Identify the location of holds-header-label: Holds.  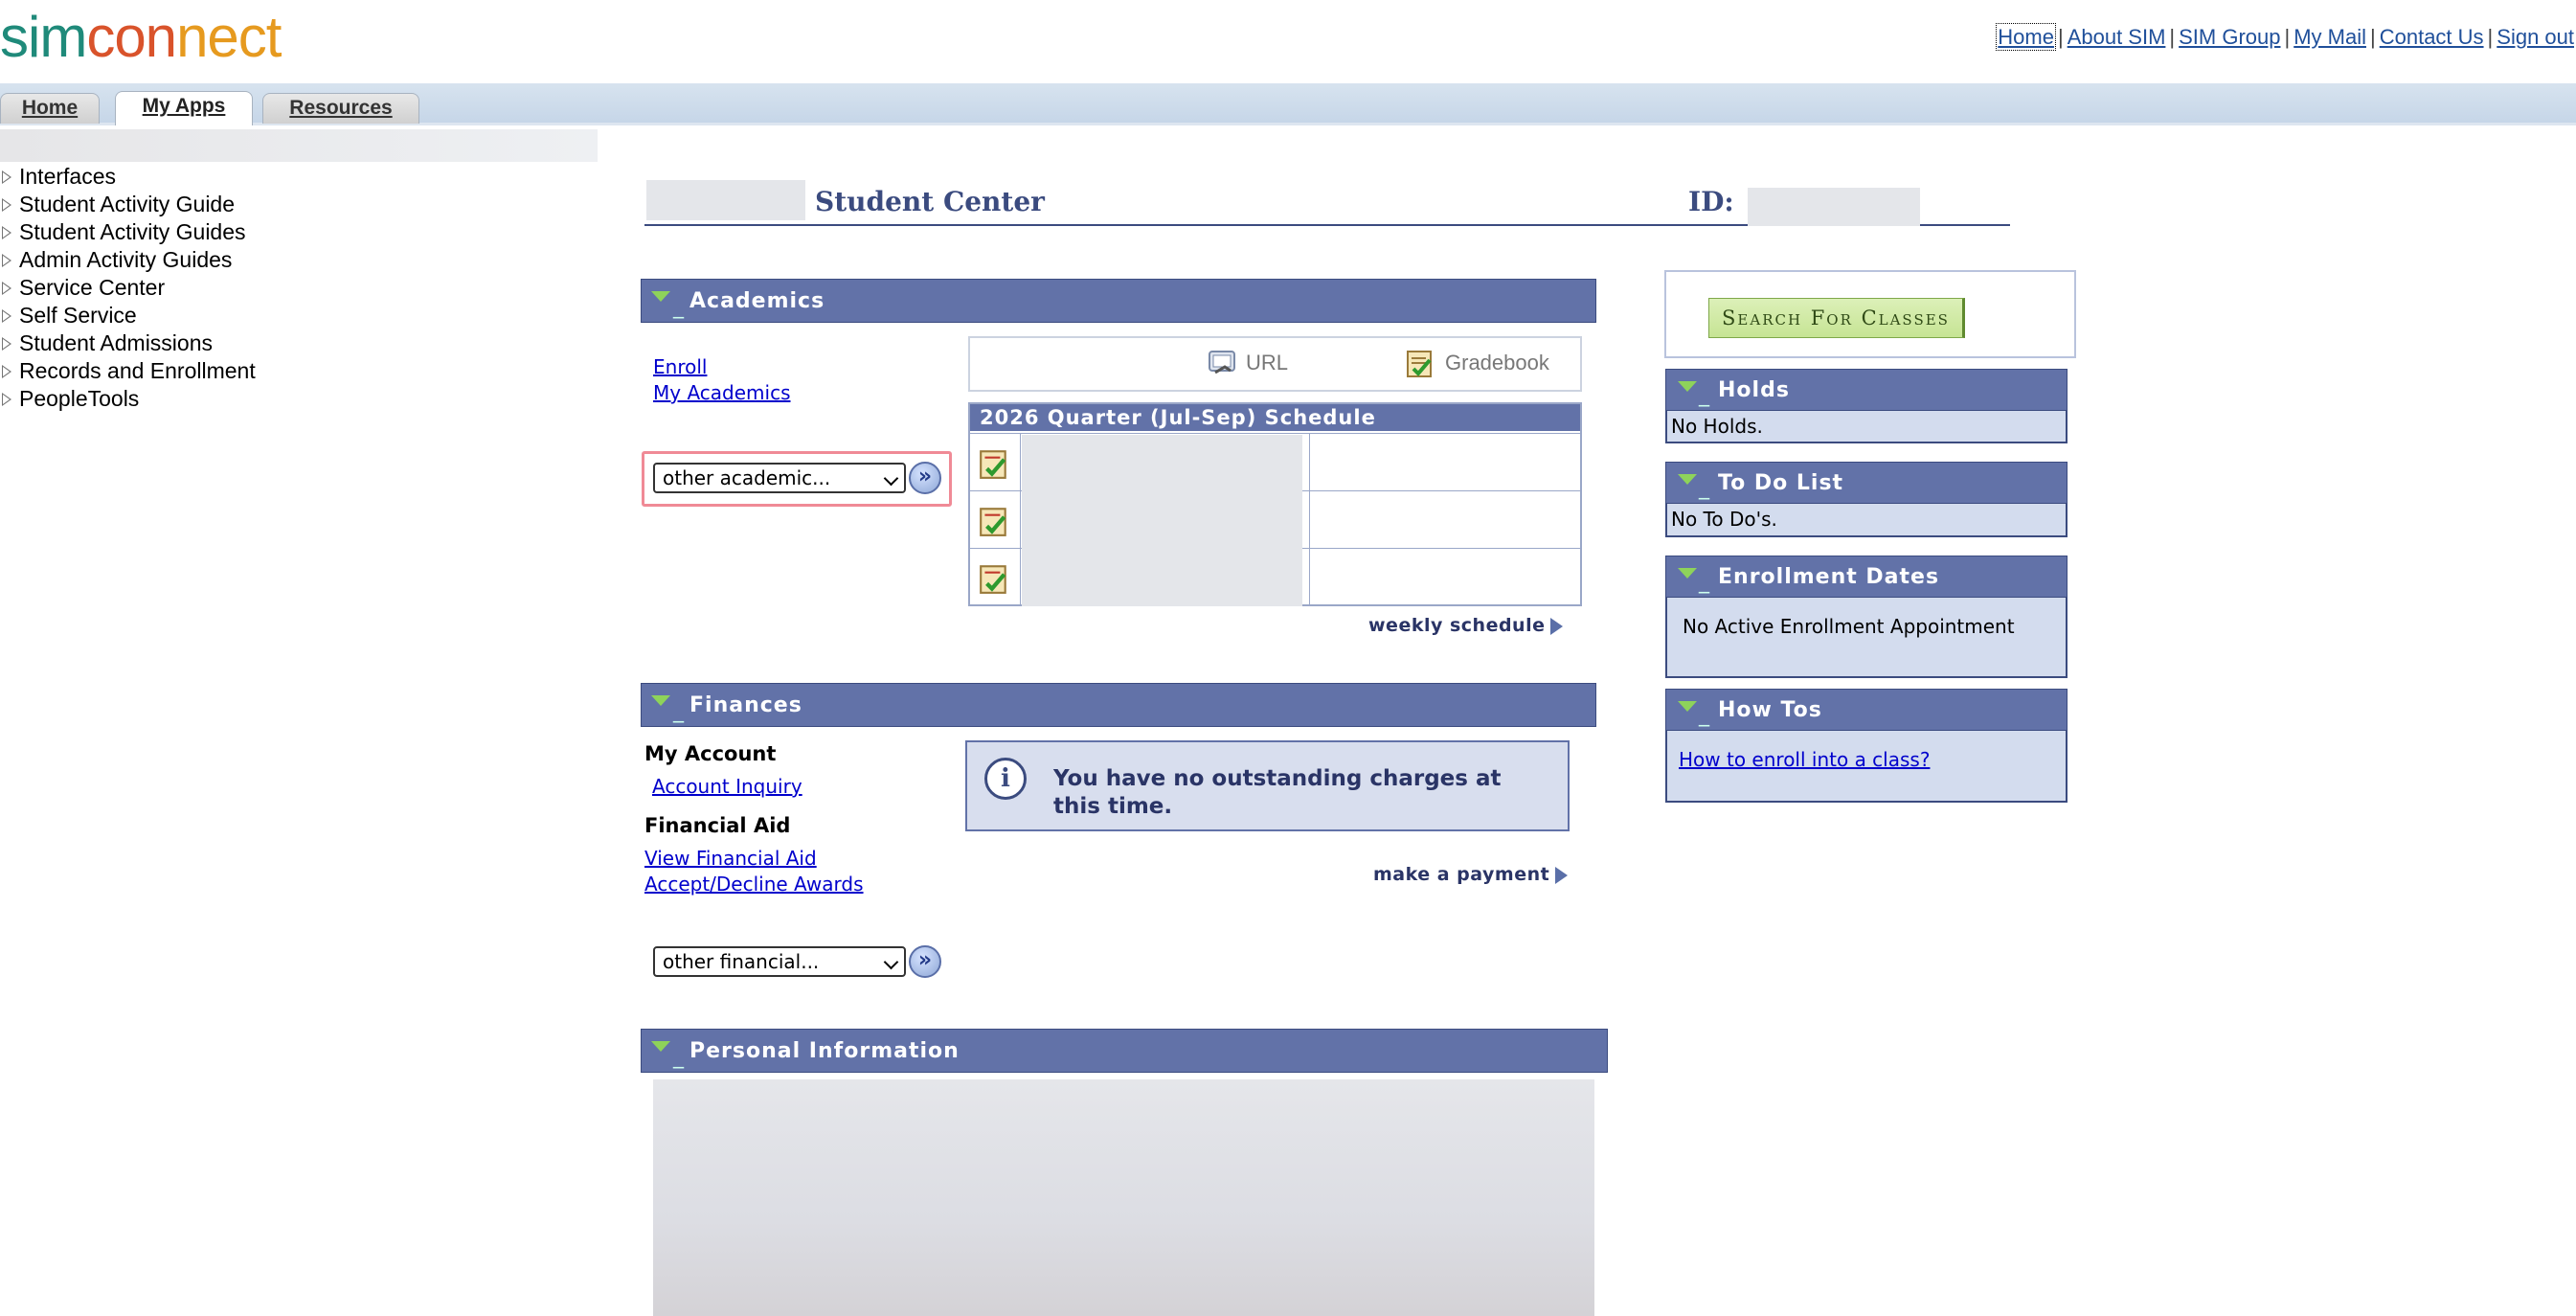
(1754, 390).